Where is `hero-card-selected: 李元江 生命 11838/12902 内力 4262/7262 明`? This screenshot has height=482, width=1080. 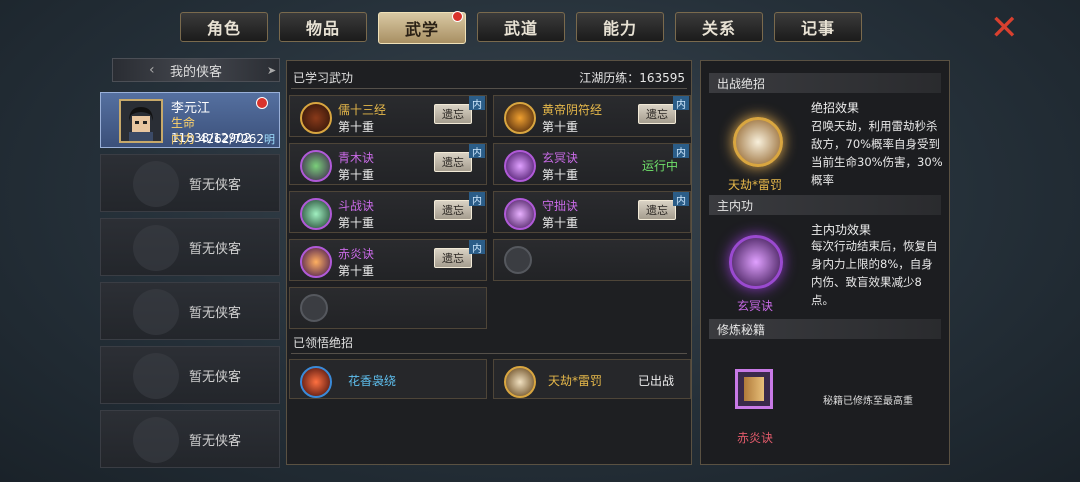 hero-card-selected: 李元江 生命 11838/12902 内力 4262/7262 明 is located at coordinates (190, 120).